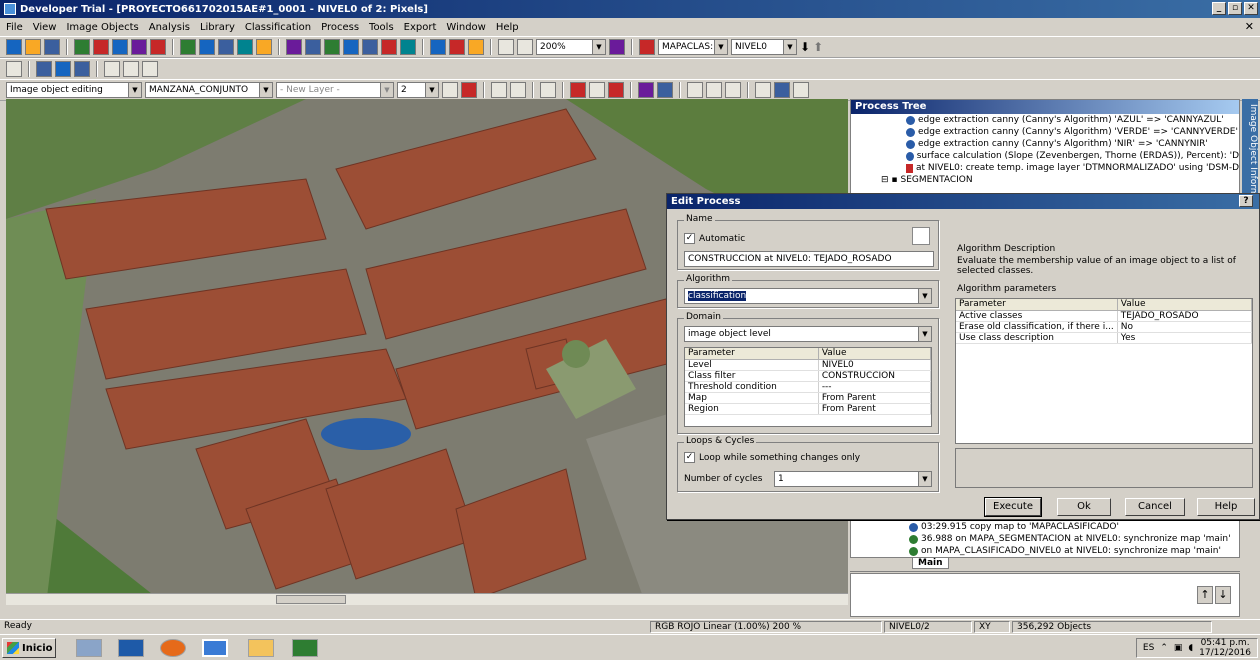 Image resolution: width=1260 pixels, height=660 pixels. I want to click on menu-classification: Classification, so click(278, 27).